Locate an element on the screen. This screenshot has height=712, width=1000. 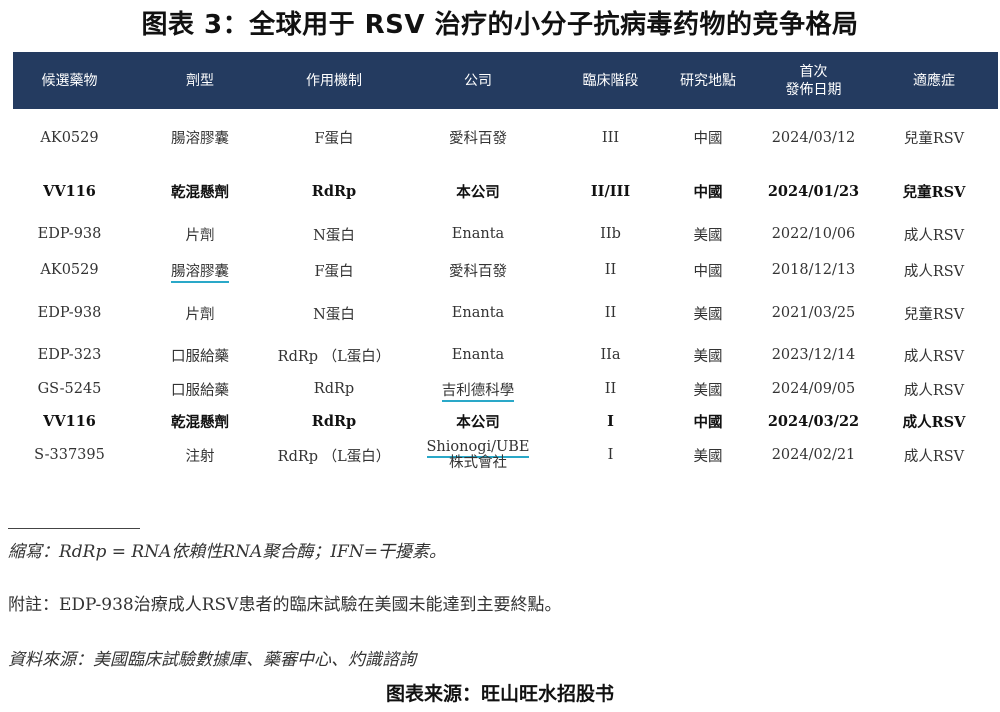
header-first-post-date: 首次 發佈日期 is located at coordinates (813, 80).